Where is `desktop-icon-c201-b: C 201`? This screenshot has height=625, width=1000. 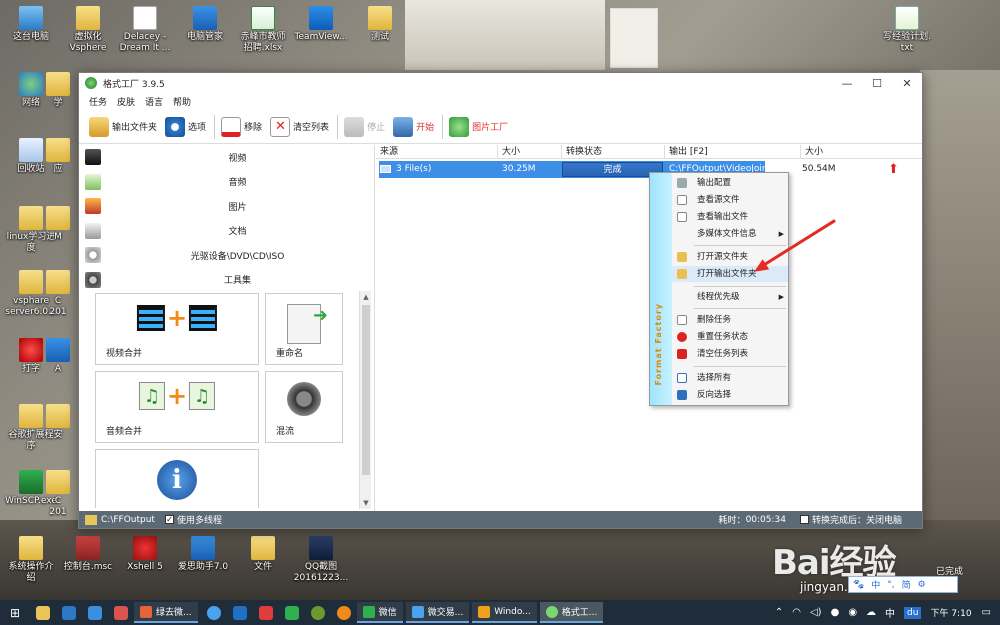 desktop-icon-c201-b: C 201 is located at coordinates (58, 494).